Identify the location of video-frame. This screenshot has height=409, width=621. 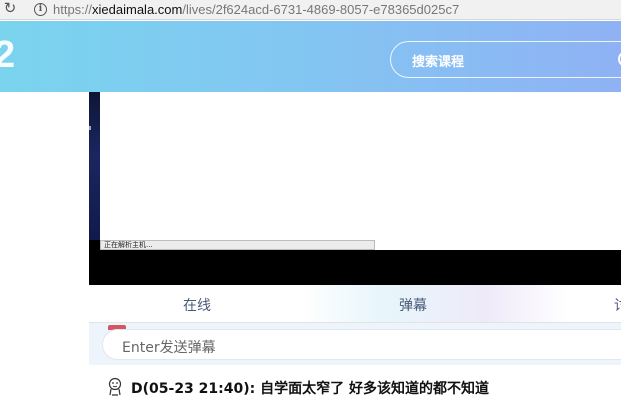
(94, 171).